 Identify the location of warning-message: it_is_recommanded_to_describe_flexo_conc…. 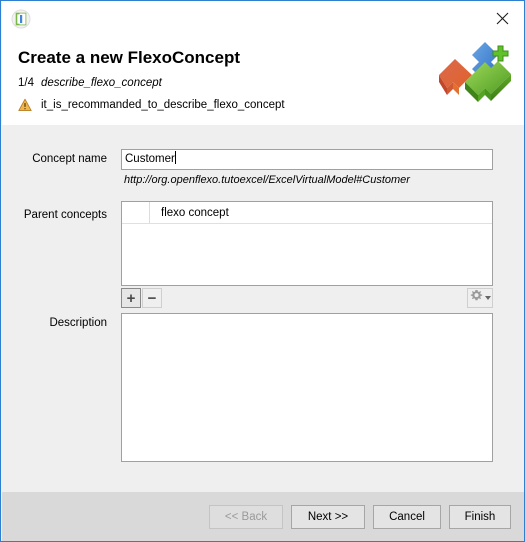
(151, 105).